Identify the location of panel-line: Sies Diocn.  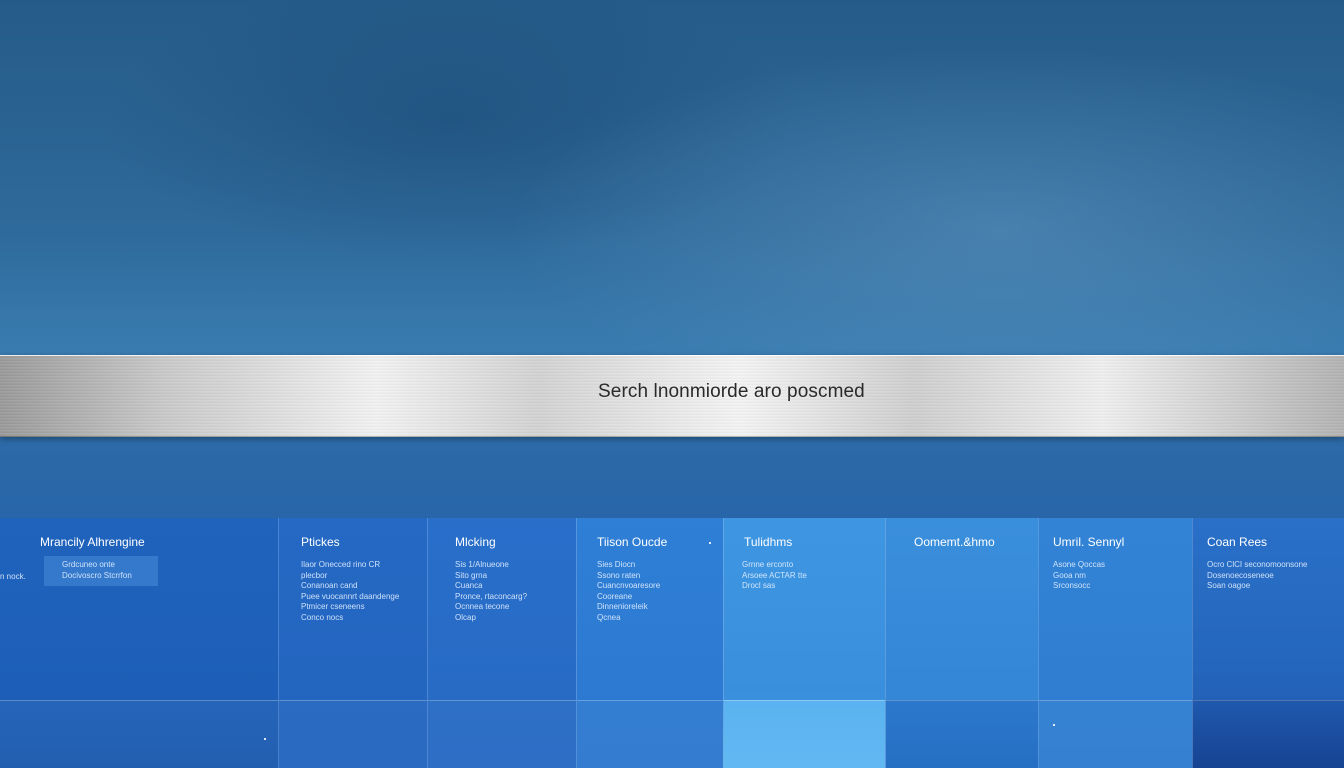
(616, 564).